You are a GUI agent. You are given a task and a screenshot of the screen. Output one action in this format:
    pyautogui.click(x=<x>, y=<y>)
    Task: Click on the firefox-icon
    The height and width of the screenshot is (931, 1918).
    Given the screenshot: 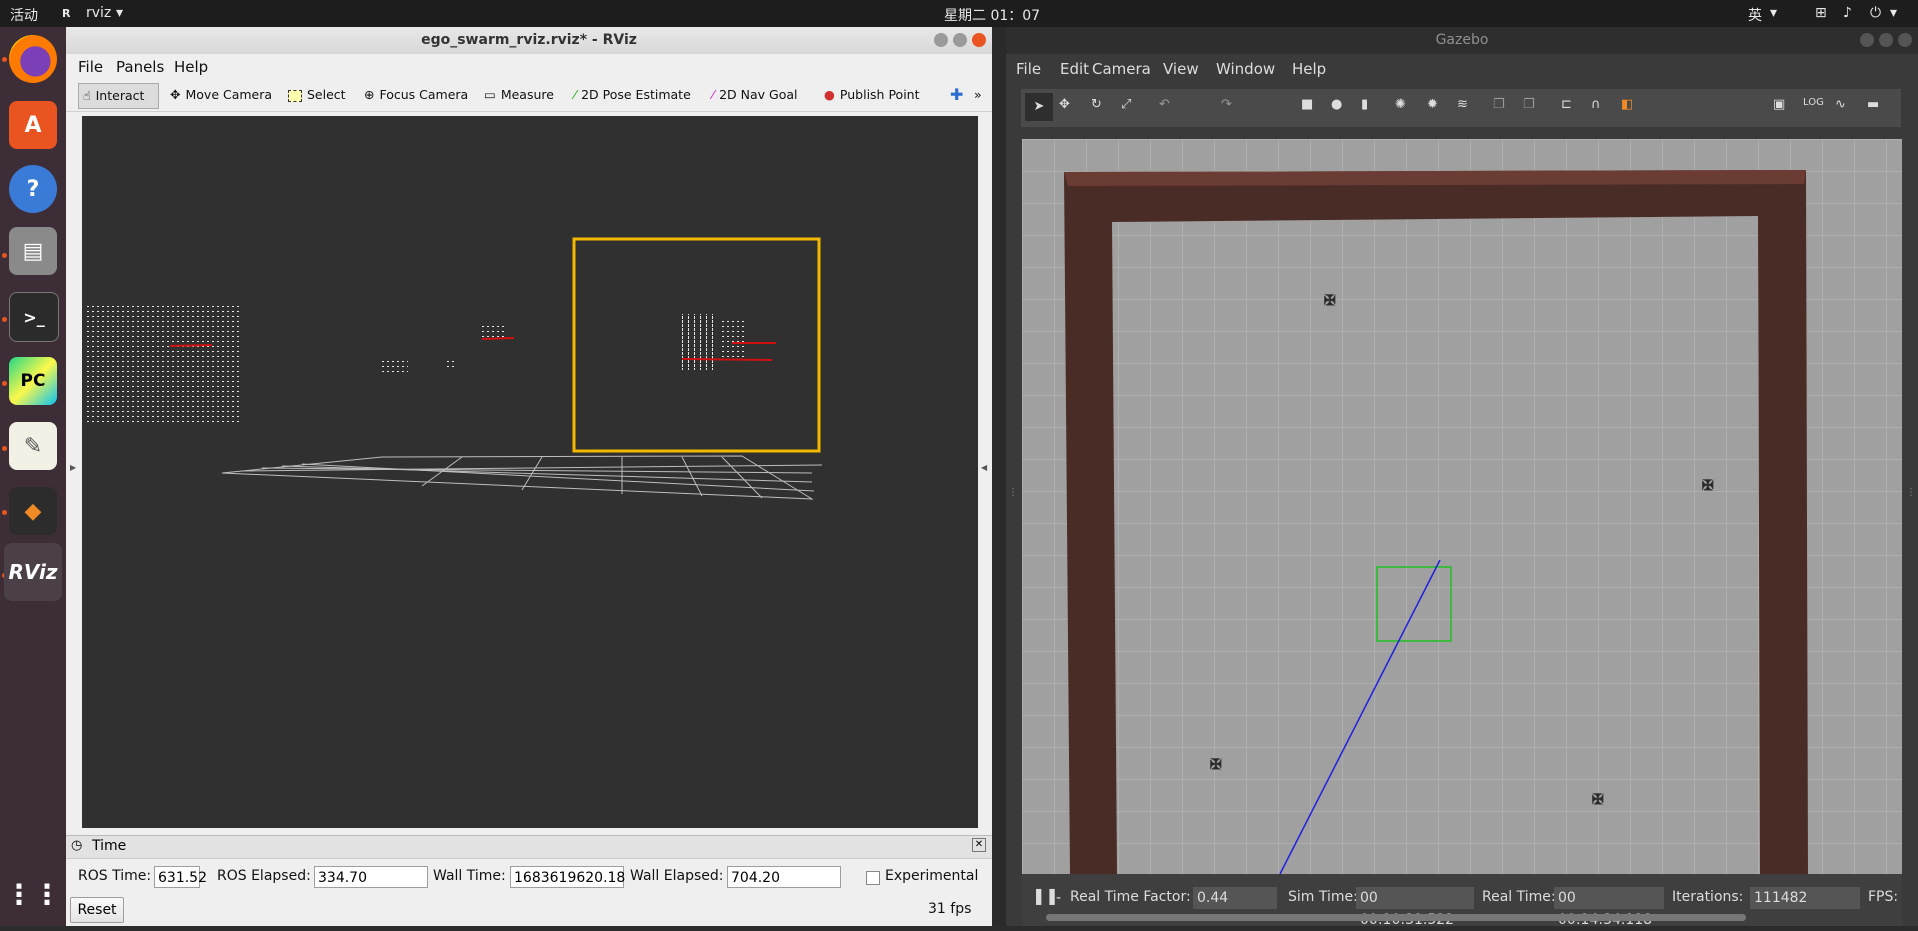 What is the action you would take?
    pyautogui.click(x=33, y=59)
    